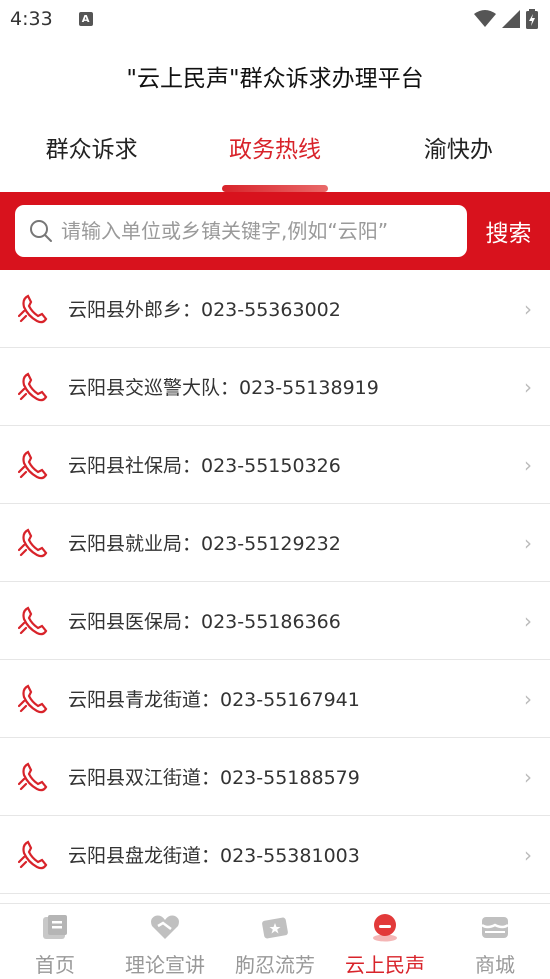 The image size is (550, 979). What do you see at coordinates (214, 778) in the screenshot?
I see `hotline-label: 云阳县双江街道：023-55188579` at bounding box center [214, 778].